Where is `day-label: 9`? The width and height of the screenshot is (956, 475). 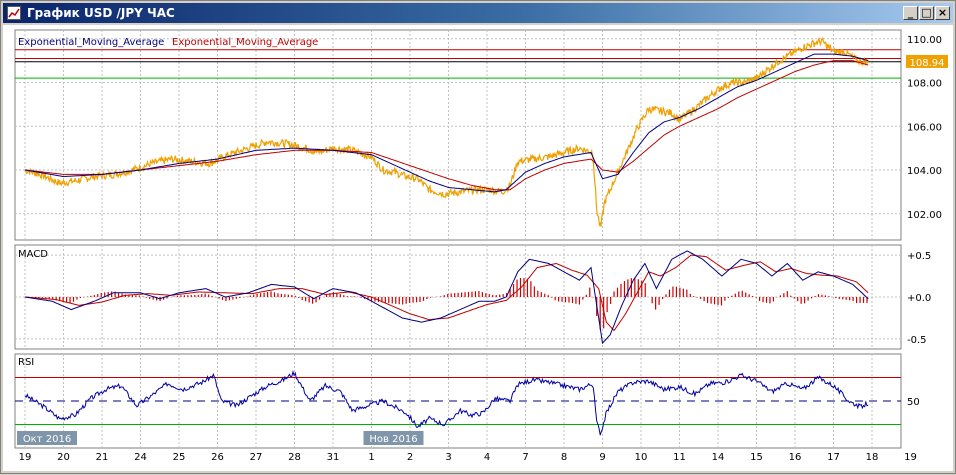 day-label: 9 is located at coordinates (602, 457).